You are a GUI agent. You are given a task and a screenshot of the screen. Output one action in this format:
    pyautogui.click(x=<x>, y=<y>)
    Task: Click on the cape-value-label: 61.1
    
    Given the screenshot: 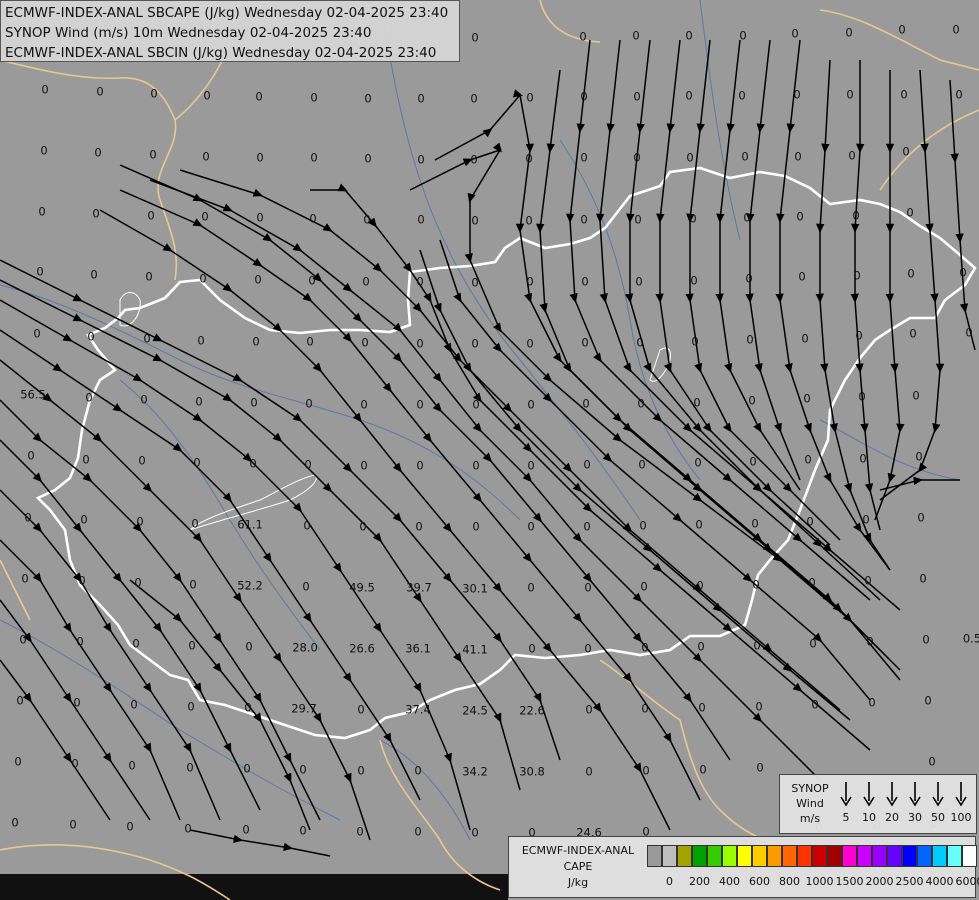 What is the action you would take?
    pyautogui.click(x=250, y=525)
    